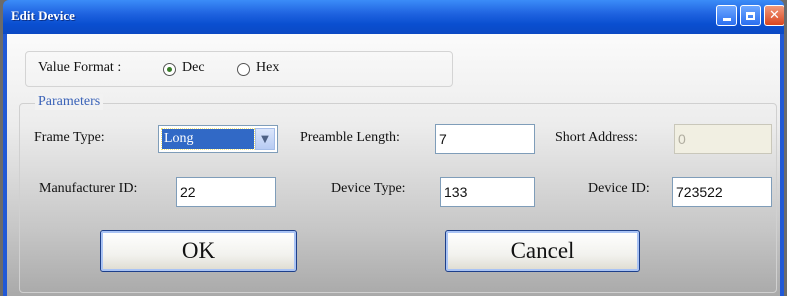  I want to click on maximize-button, so click(750, 15).